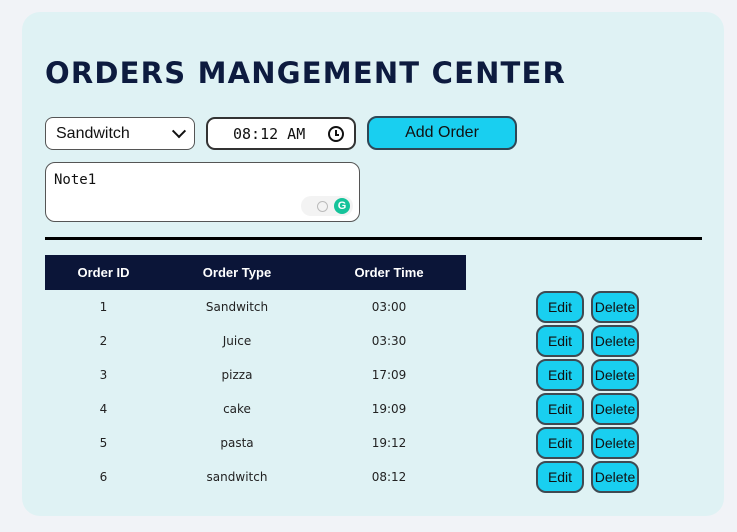 The width and height of the screenshot is (737, 532). I want to click on page-title: ORDERS MANGEMENT CENTER, so click(306, 73).